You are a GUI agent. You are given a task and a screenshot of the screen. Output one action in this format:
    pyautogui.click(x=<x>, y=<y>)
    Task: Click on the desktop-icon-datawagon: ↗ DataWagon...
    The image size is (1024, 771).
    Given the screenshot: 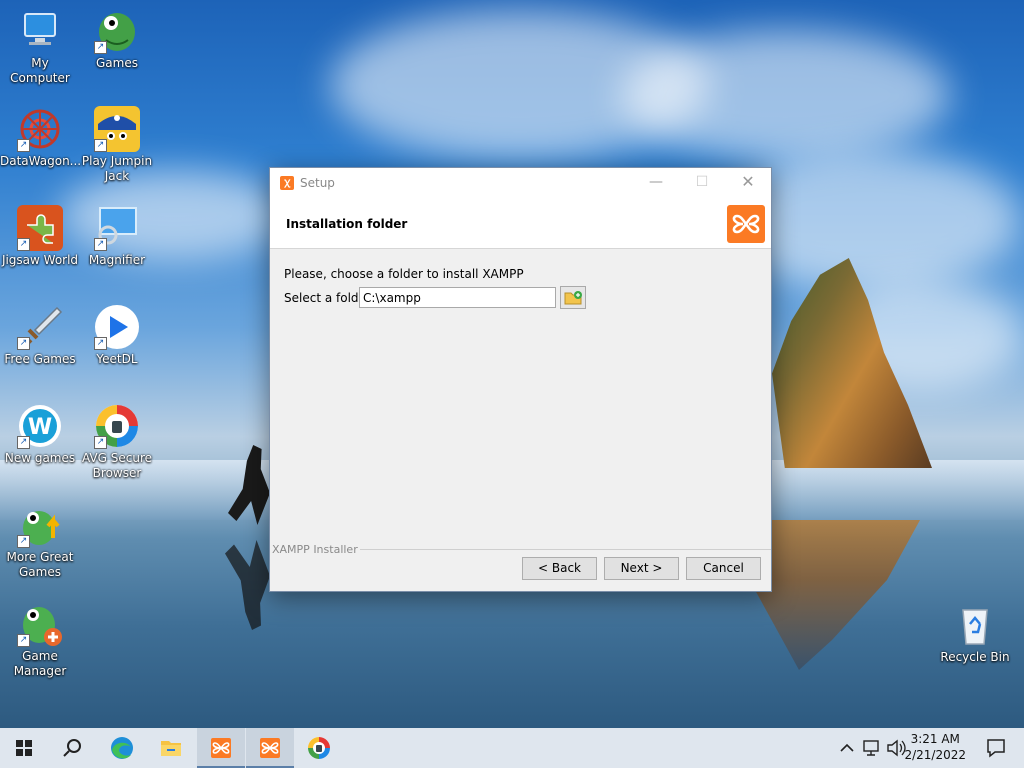 What is the action you would take?
    pyautogui.click(x=41, y=137)
    